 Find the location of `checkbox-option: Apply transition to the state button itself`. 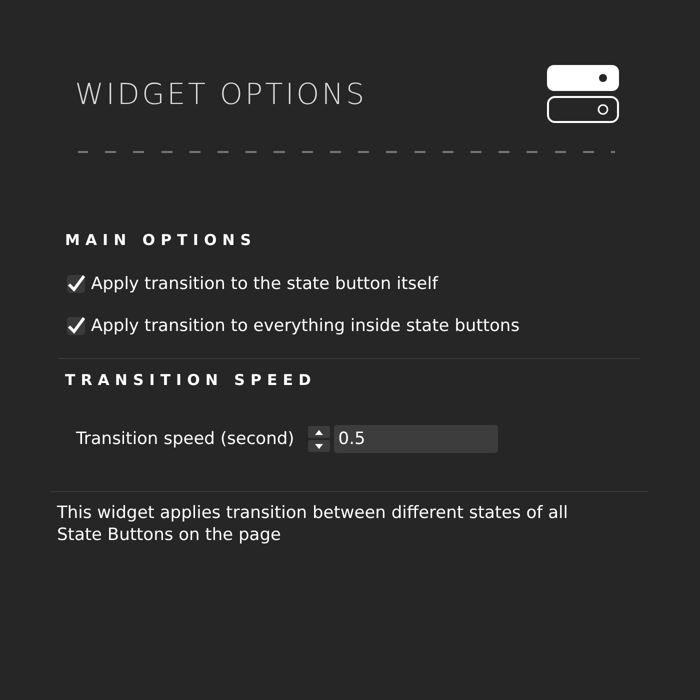

checkbox-option: Apply transition to the state button itself is located at coordinates (353, 284).